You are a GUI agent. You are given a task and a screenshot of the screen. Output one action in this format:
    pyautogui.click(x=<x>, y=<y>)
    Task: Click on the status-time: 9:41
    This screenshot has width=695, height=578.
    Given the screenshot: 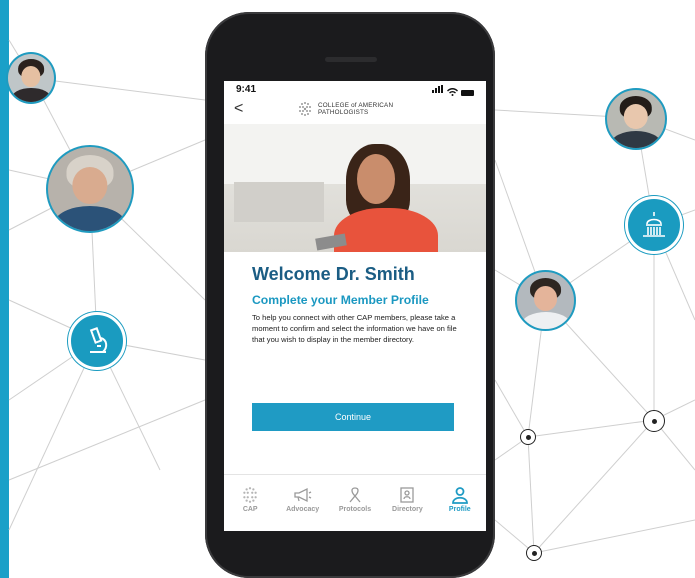 What is the action you would take?
    pyautogui.click(x=246, y=89)
    